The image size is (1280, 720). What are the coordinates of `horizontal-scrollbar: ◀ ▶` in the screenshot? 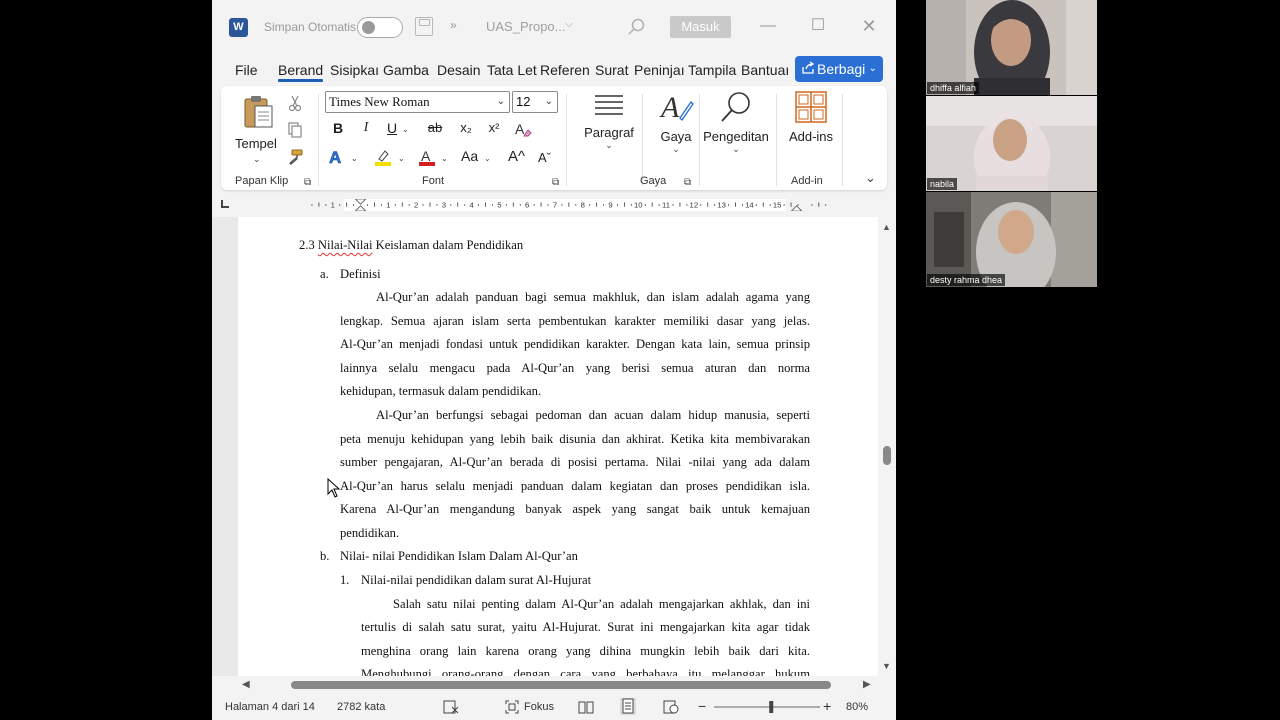 It's located at (554, 685).